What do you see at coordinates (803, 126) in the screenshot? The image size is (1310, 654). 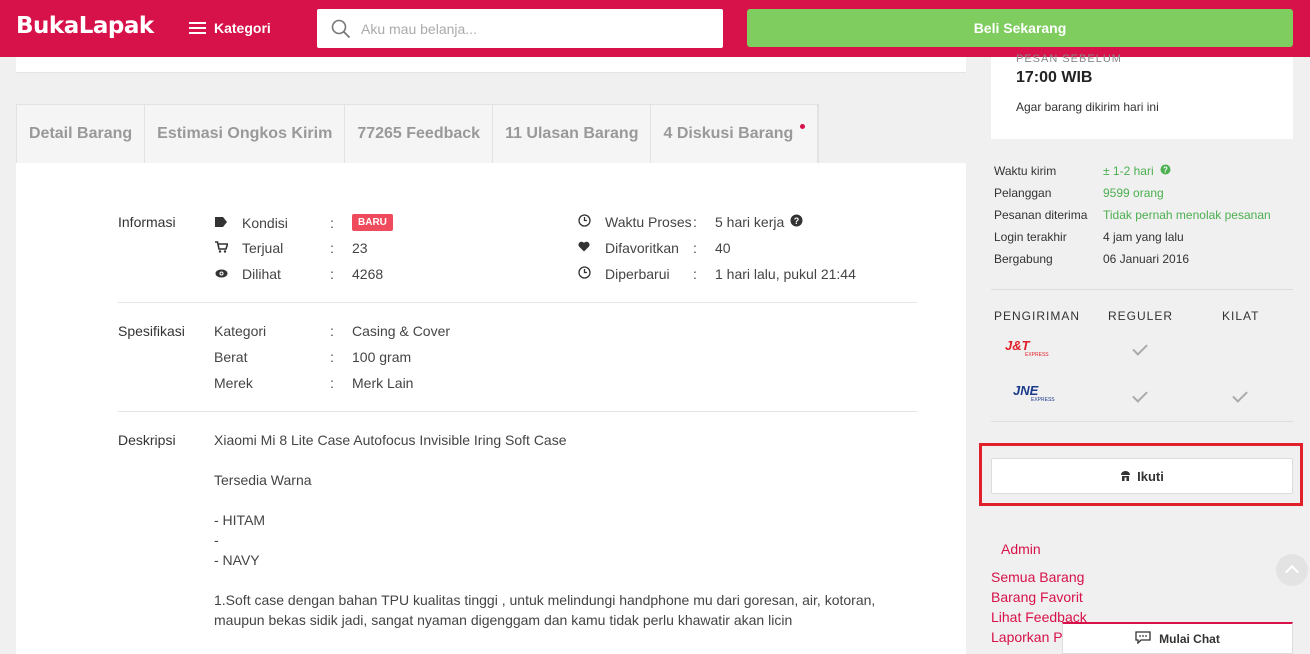 I see `notification-dot` at bounding box center [803, 126].